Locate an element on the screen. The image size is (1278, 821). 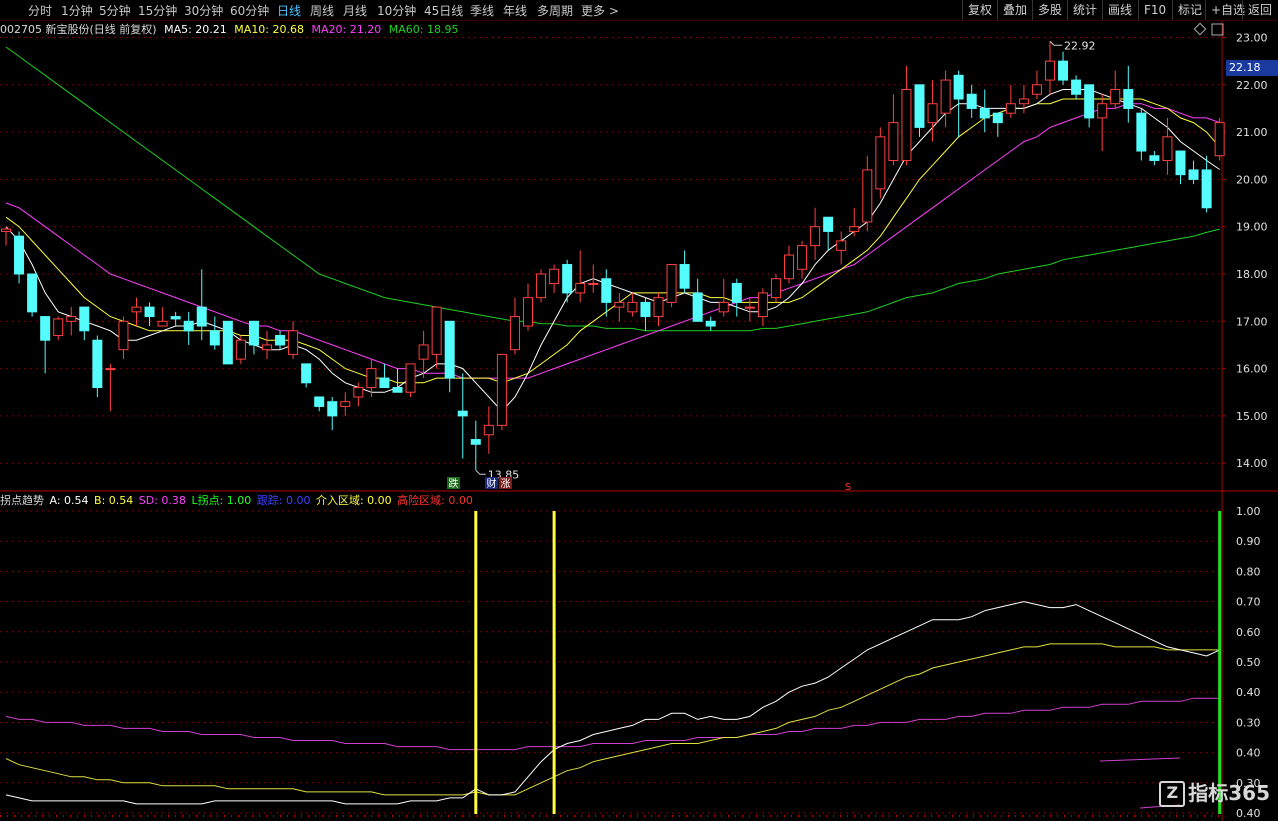
flag-cai: 财 is located at coordinates (492, 483).